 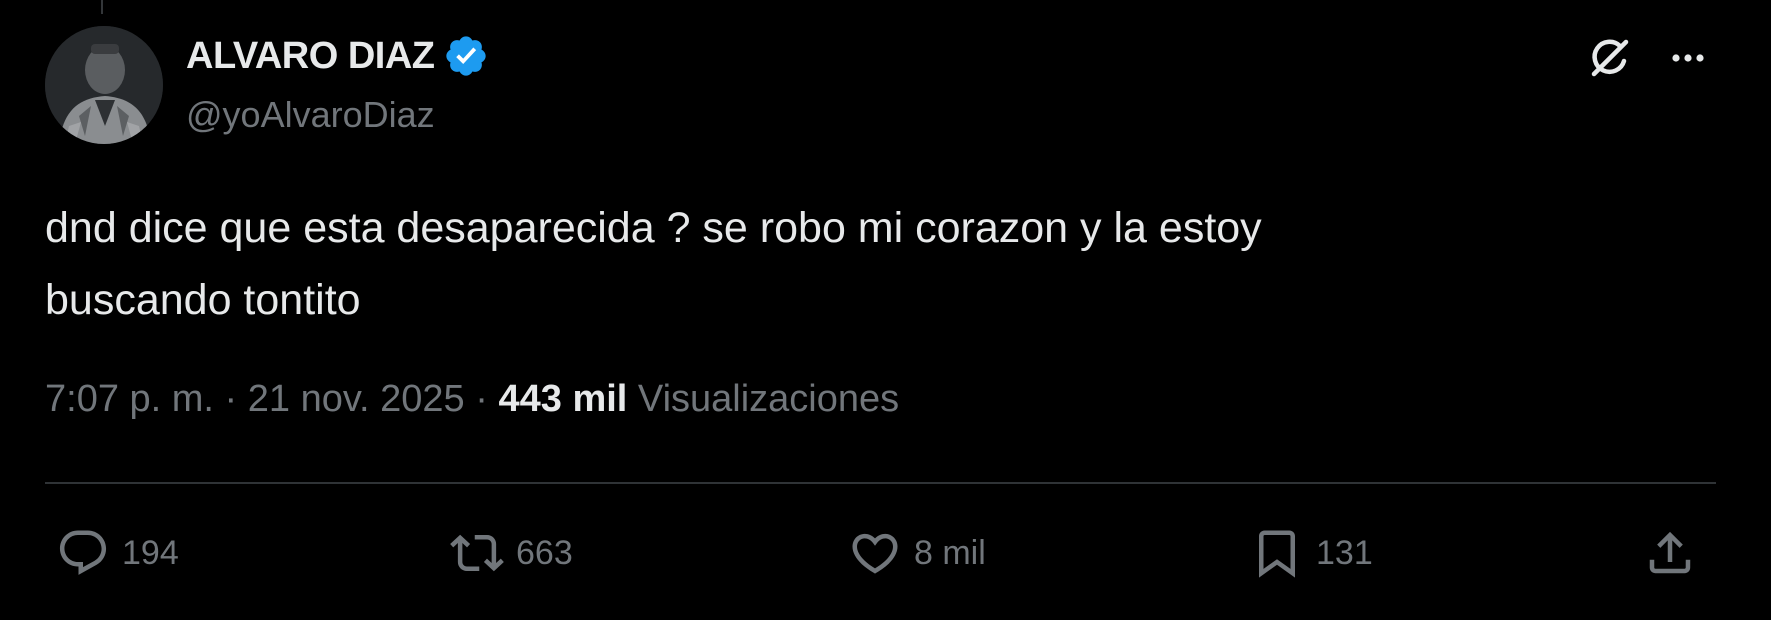 I want to click on like-count: 8 mil, so click(x=950, y=552).